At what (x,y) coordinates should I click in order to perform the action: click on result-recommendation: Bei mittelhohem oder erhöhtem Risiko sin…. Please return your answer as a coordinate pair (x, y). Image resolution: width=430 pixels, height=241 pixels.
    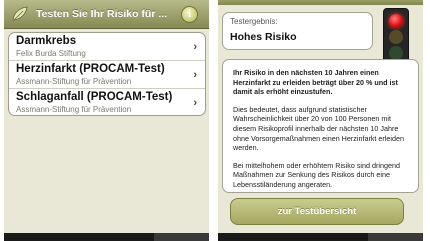
    Looking at the image, I should click on (316, 174).